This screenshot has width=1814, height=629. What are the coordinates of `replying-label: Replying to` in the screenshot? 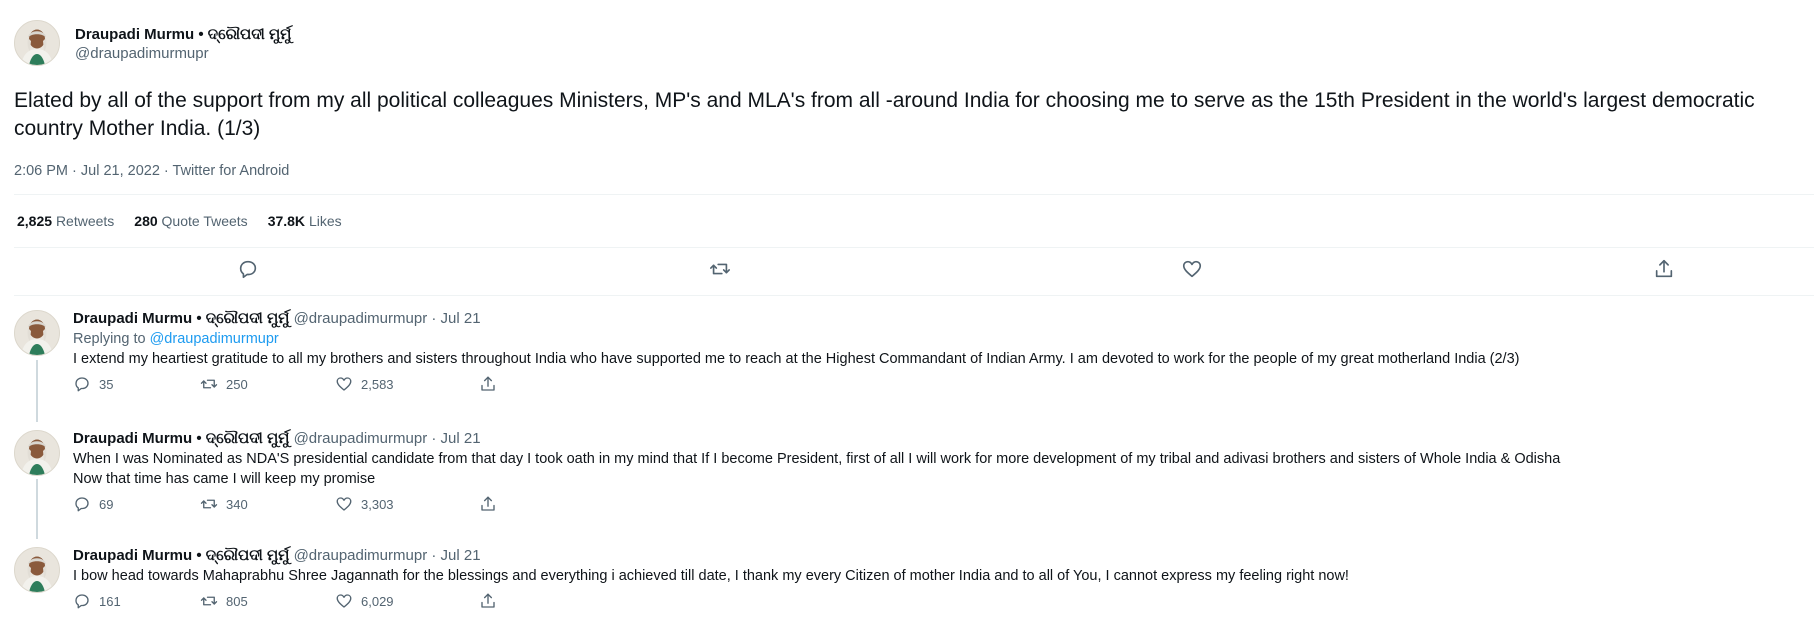 It's located at (109, 339).